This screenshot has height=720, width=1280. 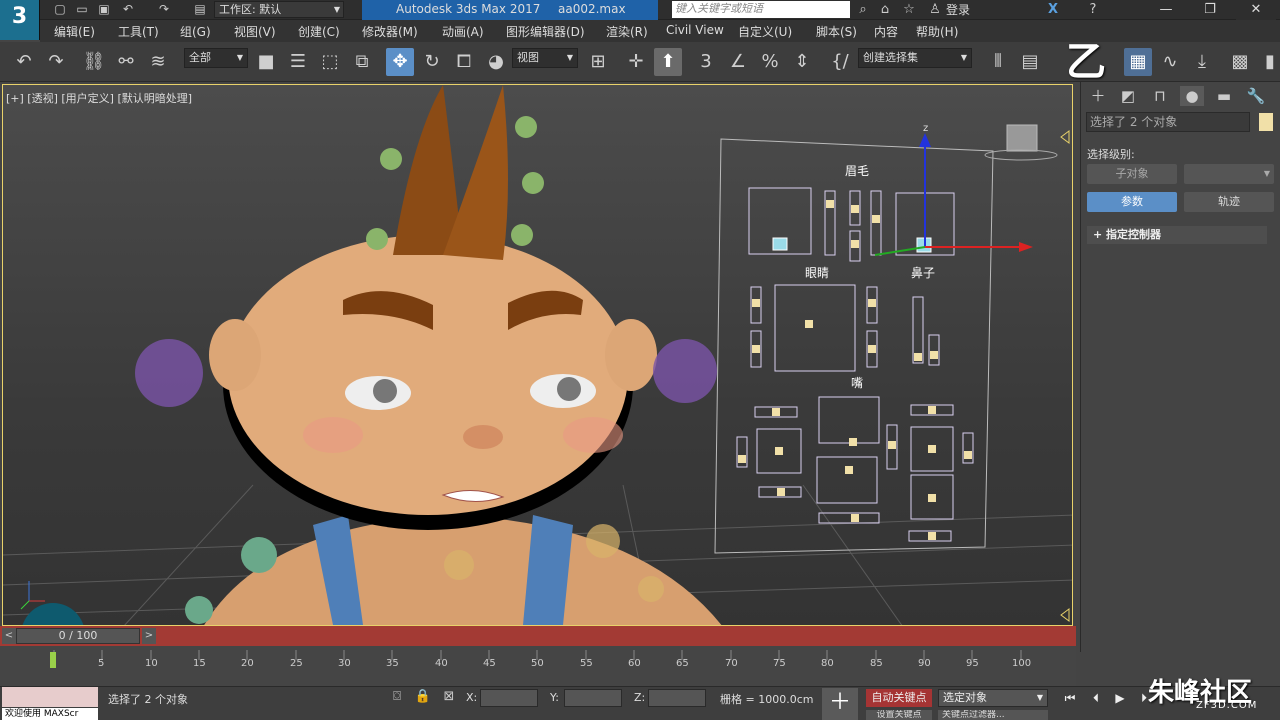 I want to click on percent-snap-icon: %, so click(x=770, y=62).